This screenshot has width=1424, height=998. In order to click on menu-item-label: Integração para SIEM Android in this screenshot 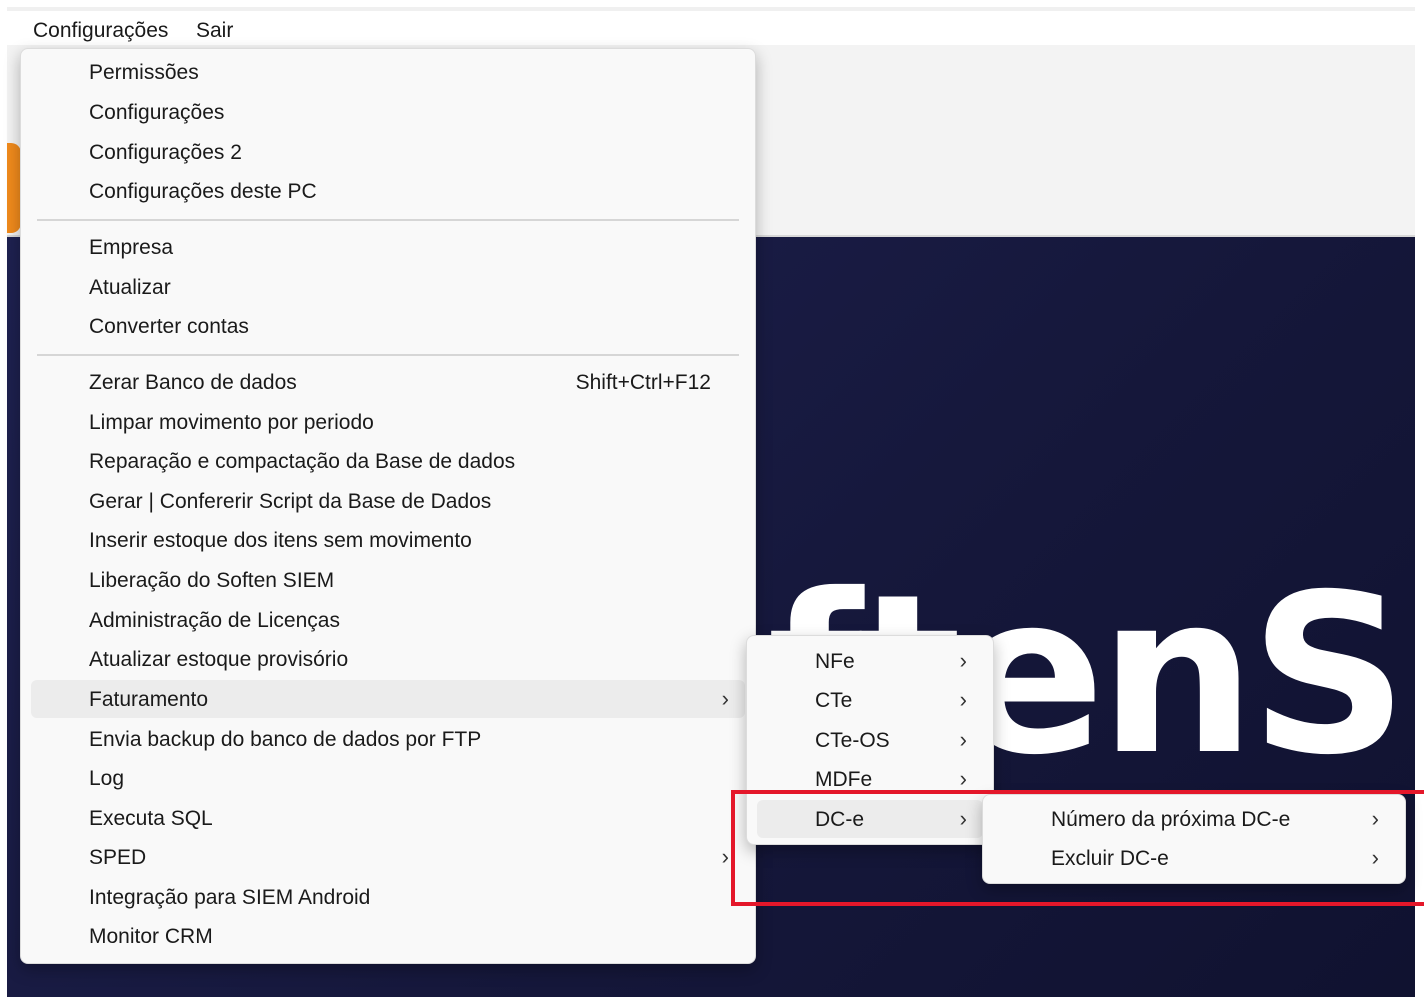, I will do `click(230, 897)`.